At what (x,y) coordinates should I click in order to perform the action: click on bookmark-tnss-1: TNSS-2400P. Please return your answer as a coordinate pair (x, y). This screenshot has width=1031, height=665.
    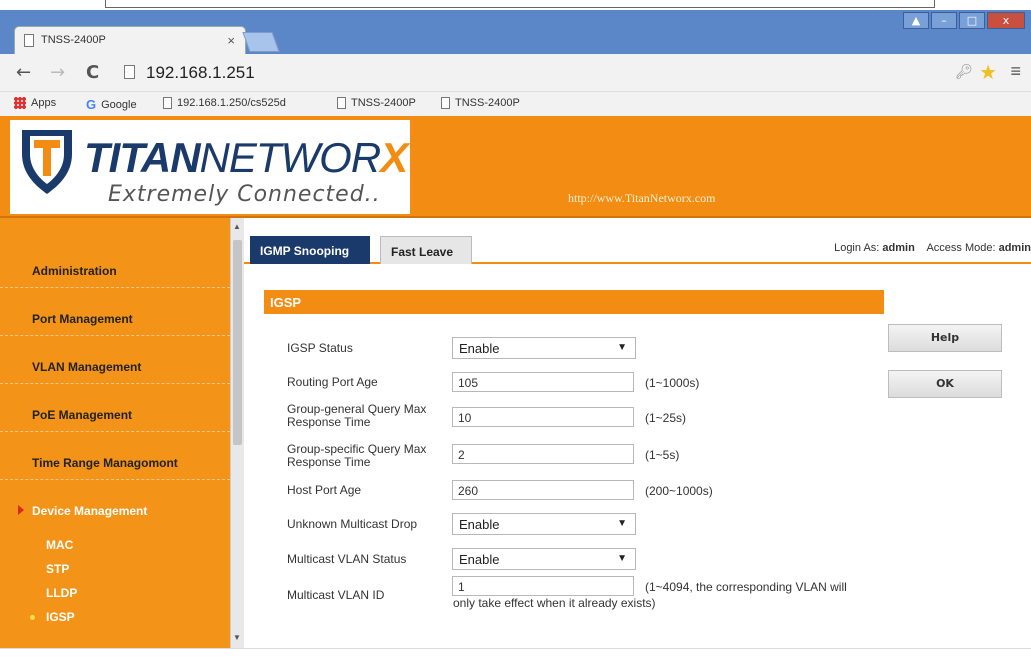
    Looking at the image, I should click on (376, 103).